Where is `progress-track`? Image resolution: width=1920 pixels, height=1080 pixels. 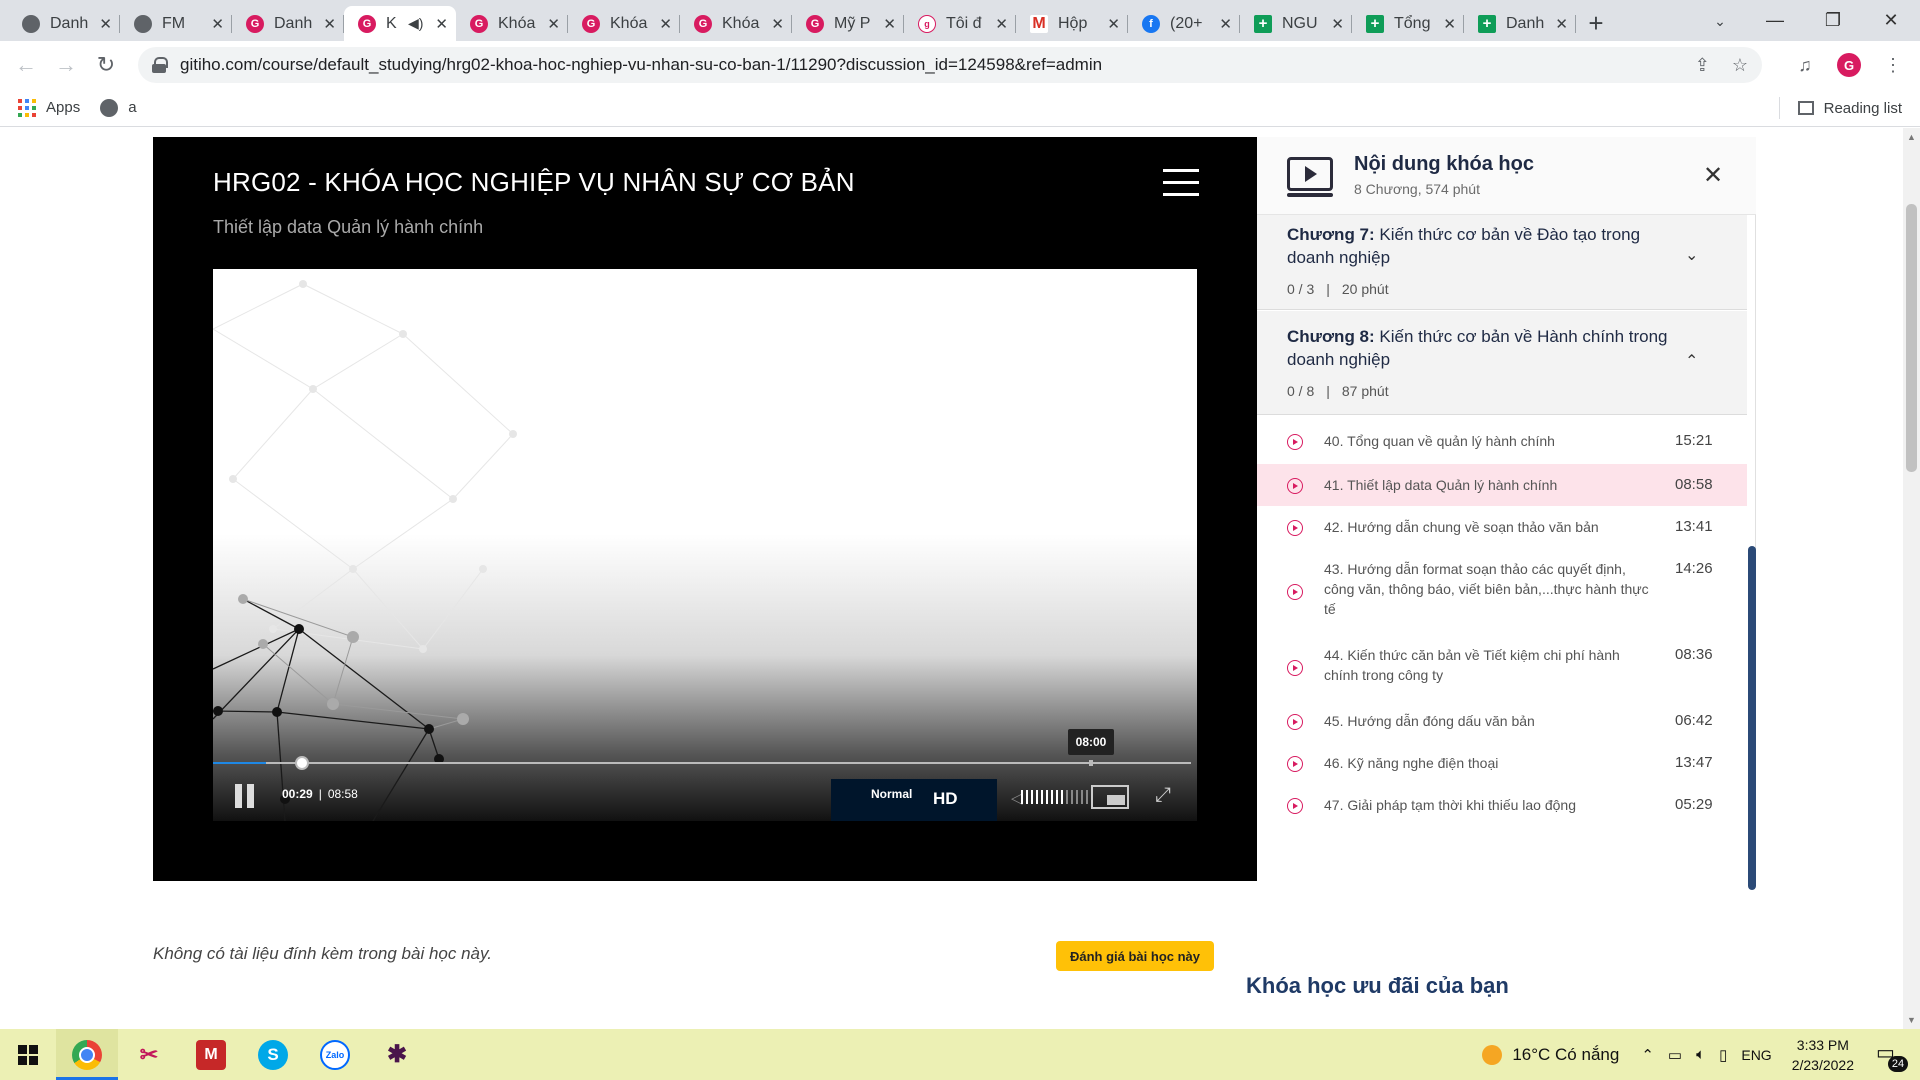
progress-track is located at coordinates (702, 763).